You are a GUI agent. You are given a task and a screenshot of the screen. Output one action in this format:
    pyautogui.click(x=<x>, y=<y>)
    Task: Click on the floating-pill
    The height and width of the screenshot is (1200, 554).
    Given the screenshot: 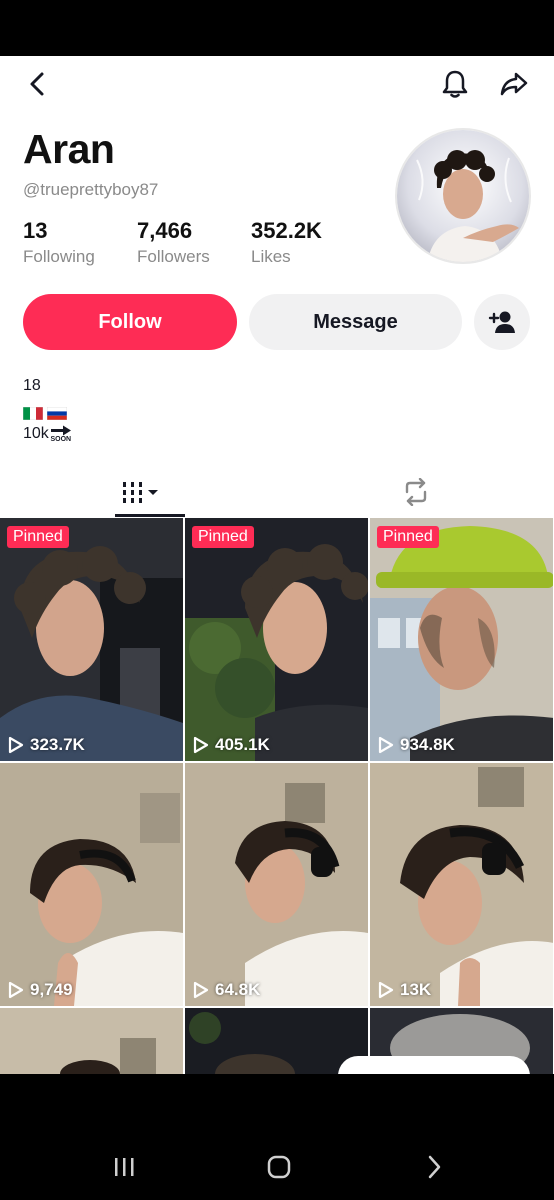 What is the action you would take?
    pyautogui.click(x=434, y=1065)
    